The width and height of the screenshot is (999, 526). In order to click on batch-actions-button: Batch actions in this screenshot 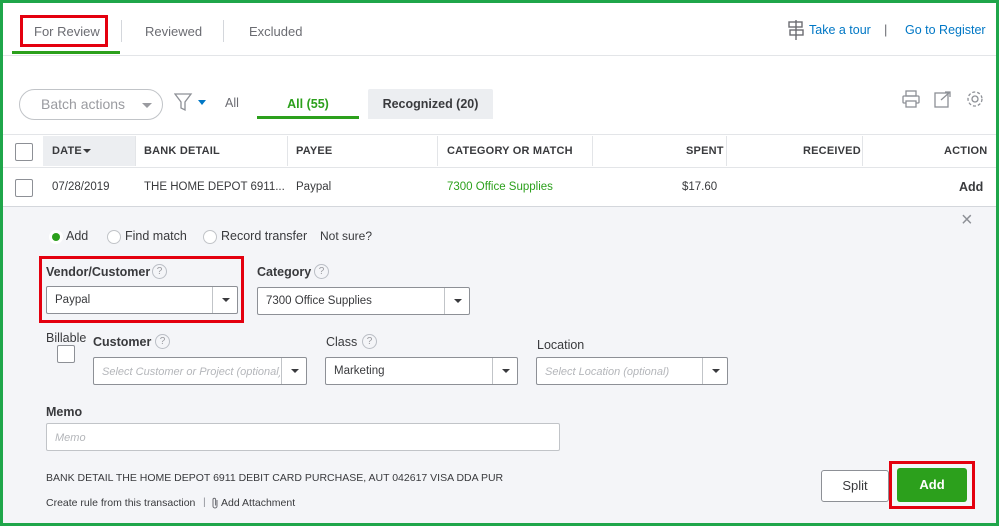, I will do `click(91, 104)`.